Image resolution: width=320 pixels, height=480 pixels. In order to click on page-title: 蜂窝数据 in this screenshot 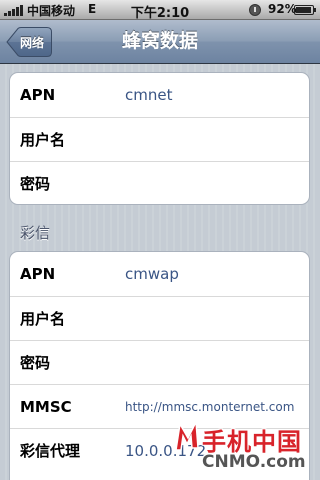, I will do `click(159, 41)`.